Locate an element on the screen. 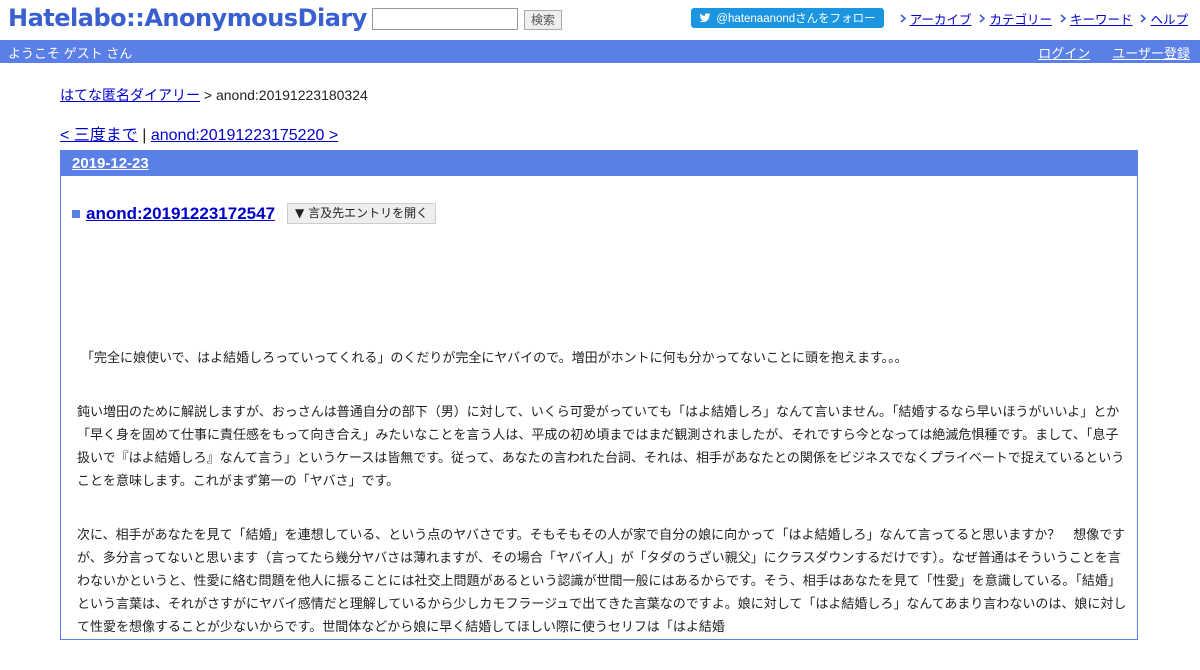 The height and width of the screenshot is (670, 1200). open-referenced-entry-button: ▼ 言及先エントリを開く is located at coordinates (362, 213).